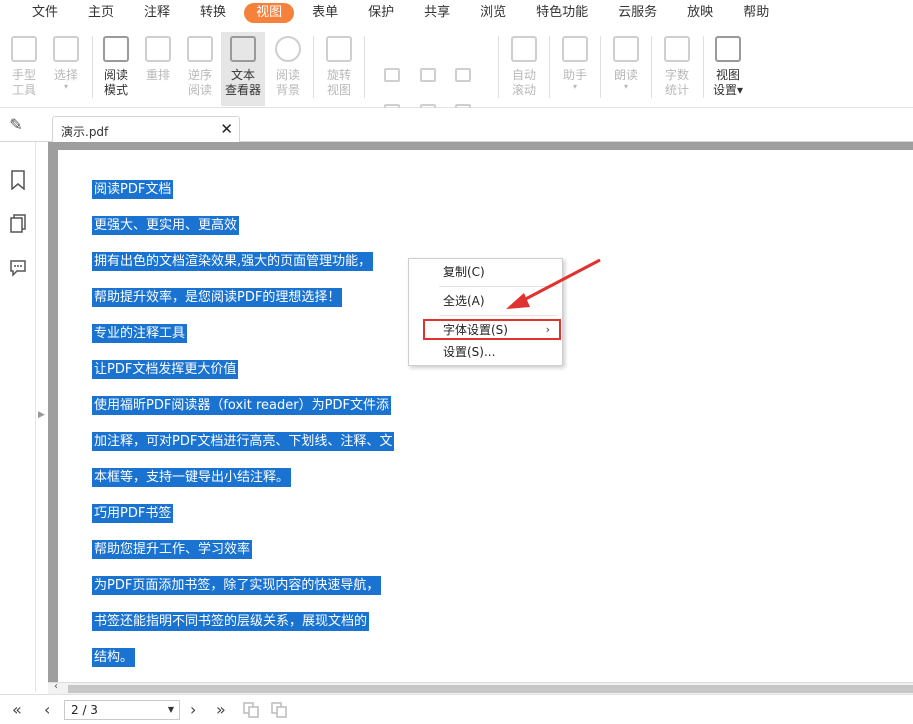 This screenshot has width=913, height=724. I want to click on read-bg-button: 阅读 背景, so click(288, 69).